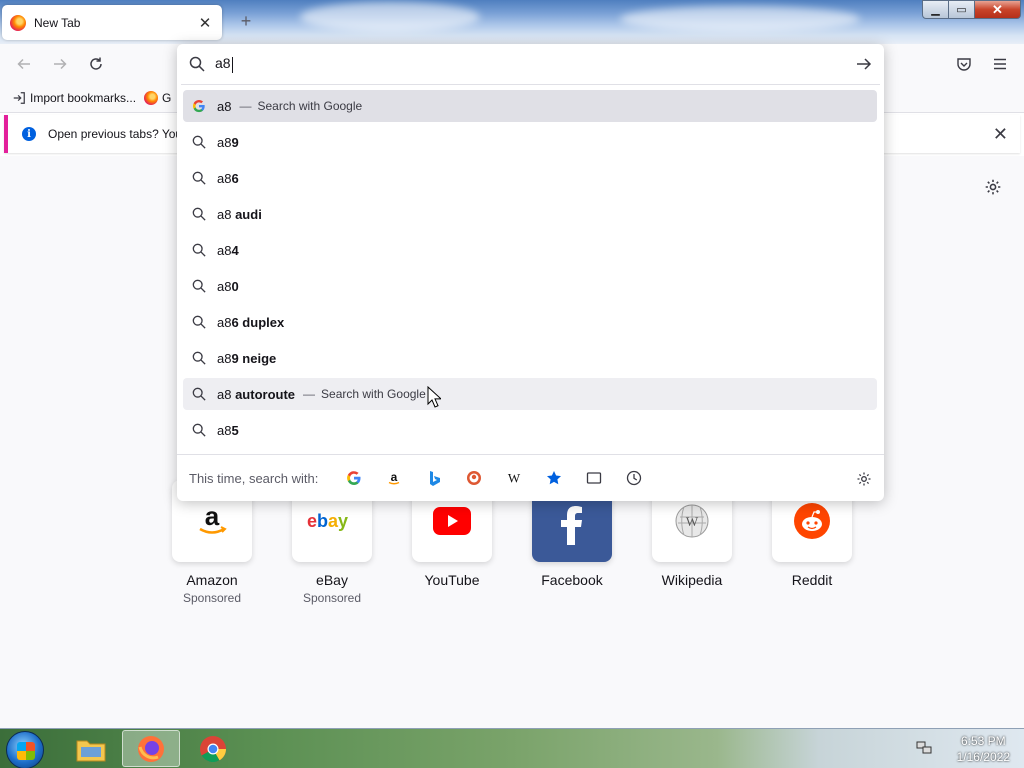 The image size is (1024, 768). I want to click on settings-gear-icon, so click(993, 187).